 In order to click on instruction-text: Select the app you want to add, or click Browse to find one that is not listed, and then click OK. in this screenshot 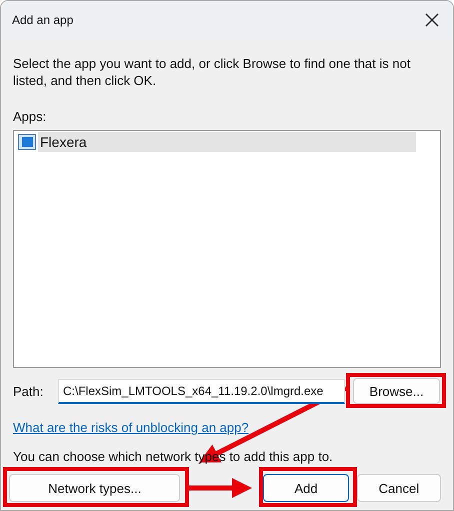, I will do `click(212, 72)`.